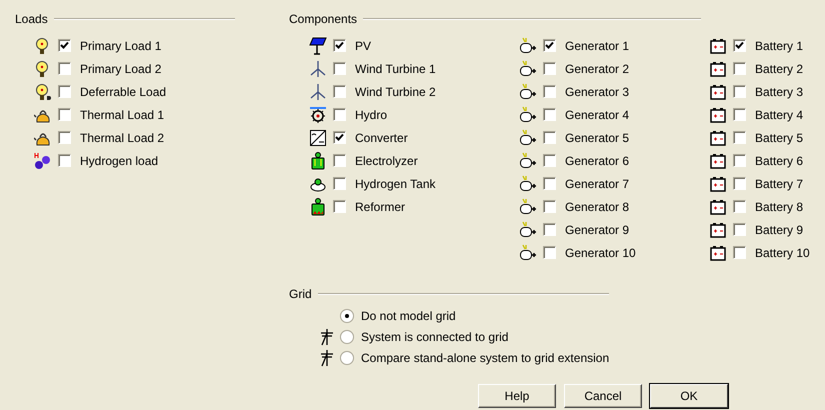  Describe the element at coordinates (123, 91) in the screenshot. I see `checkbox-label: Deferrable Load` at that location.